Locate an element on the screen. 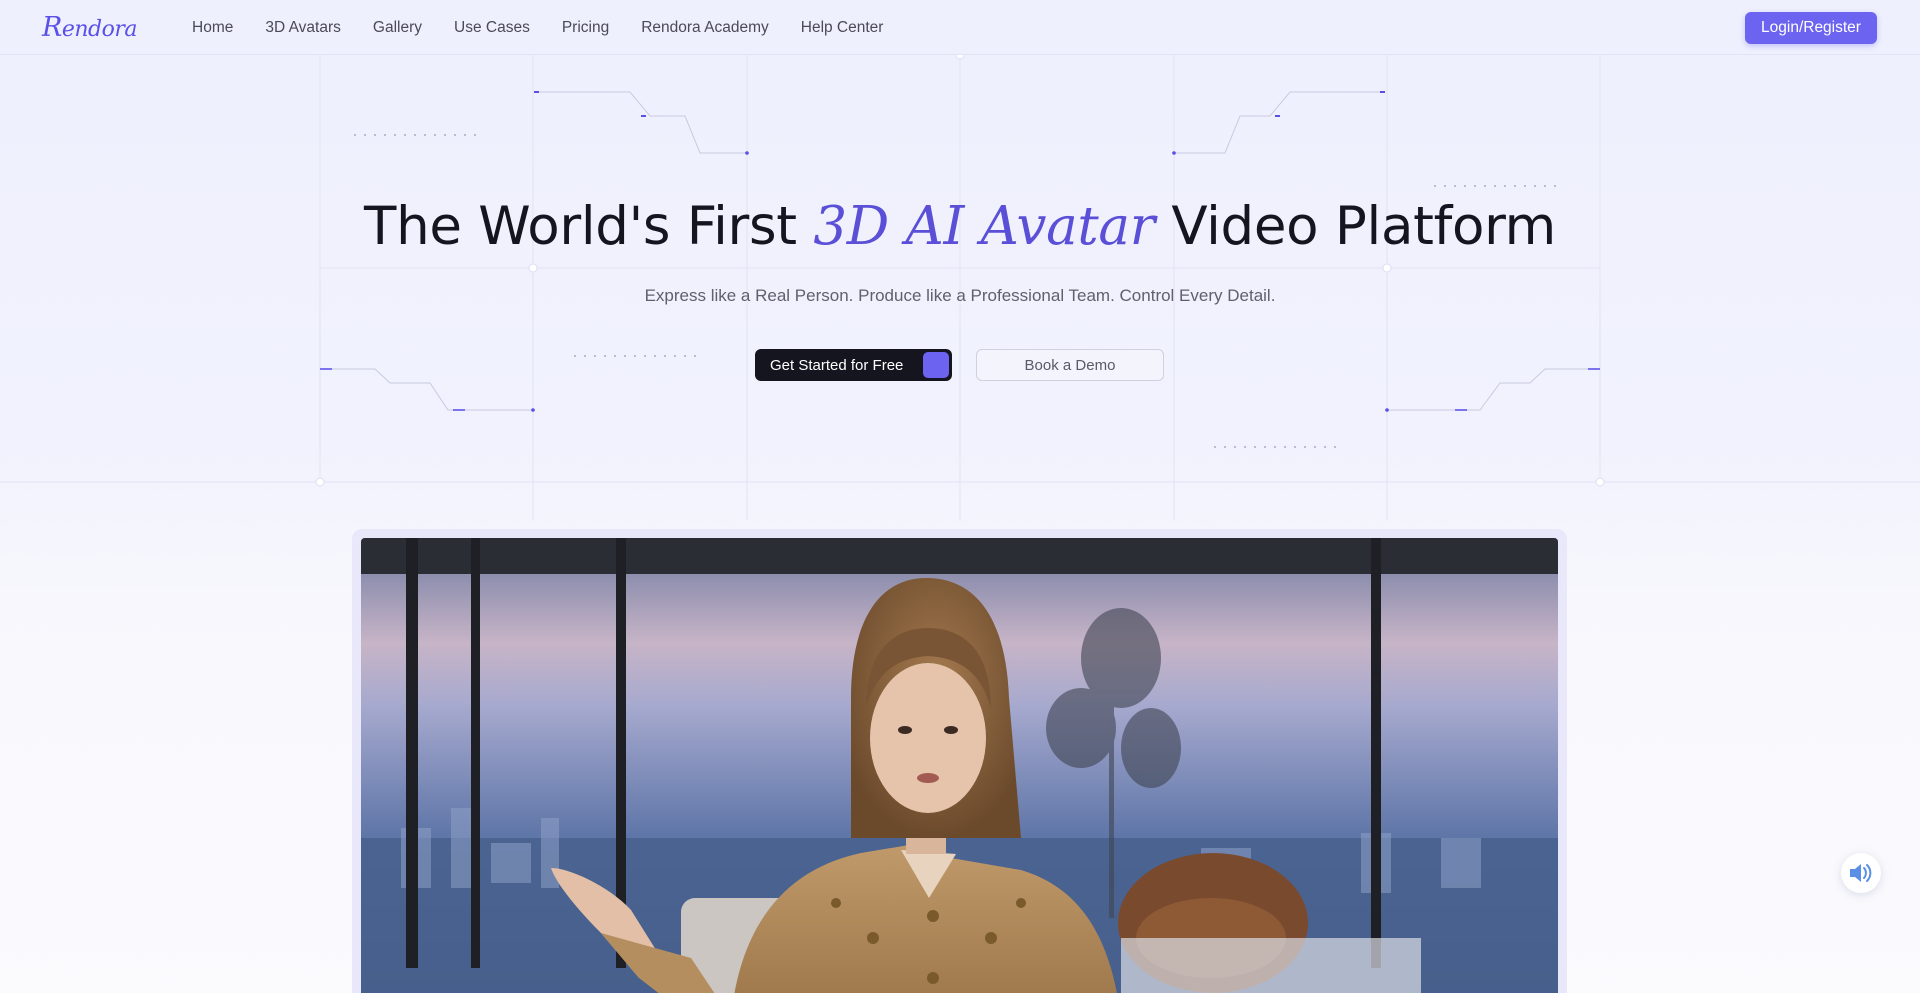 This screenshot has height=993, width=1920. get-started-button: Get Started for Free is located at coordinates (853, 365).